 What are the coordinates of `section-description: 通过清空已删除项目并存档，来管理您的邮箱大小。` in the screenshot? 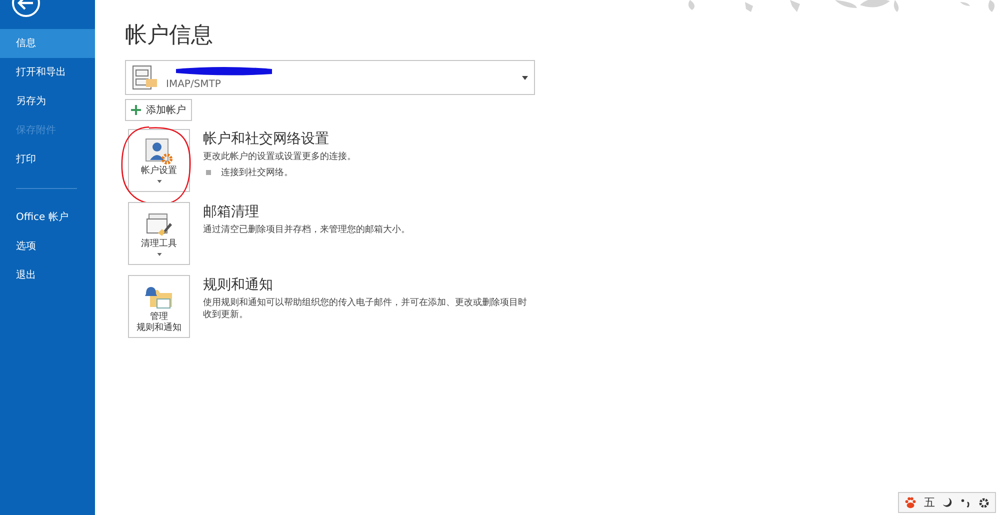 It's located at (307, 230).